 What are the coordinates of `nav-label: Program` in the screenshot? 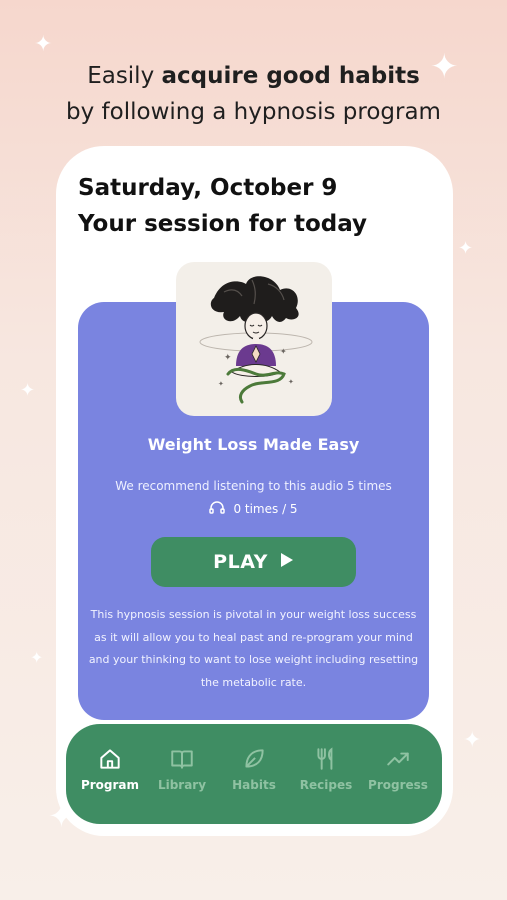 It's located at (110, 785).